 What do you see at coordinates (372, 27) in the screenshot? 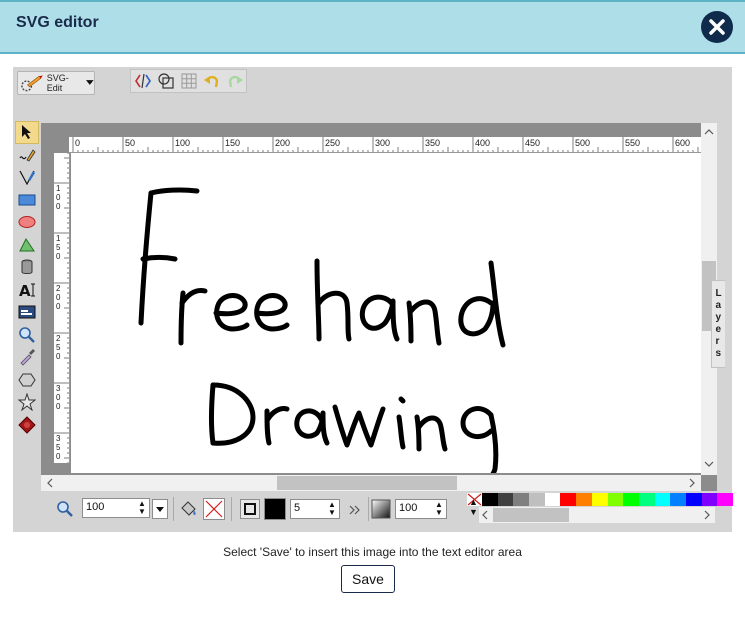
I see `dialog-header: SVG editor` at bounding box center [372, 27].